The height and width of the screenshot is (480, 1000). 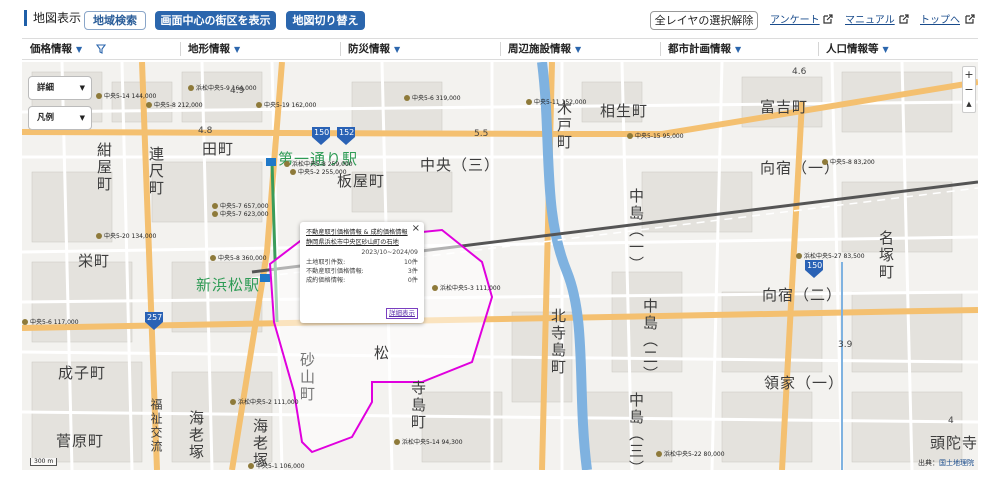 I want to click on town-label: 領家（一）, so click(x=804, y=383).